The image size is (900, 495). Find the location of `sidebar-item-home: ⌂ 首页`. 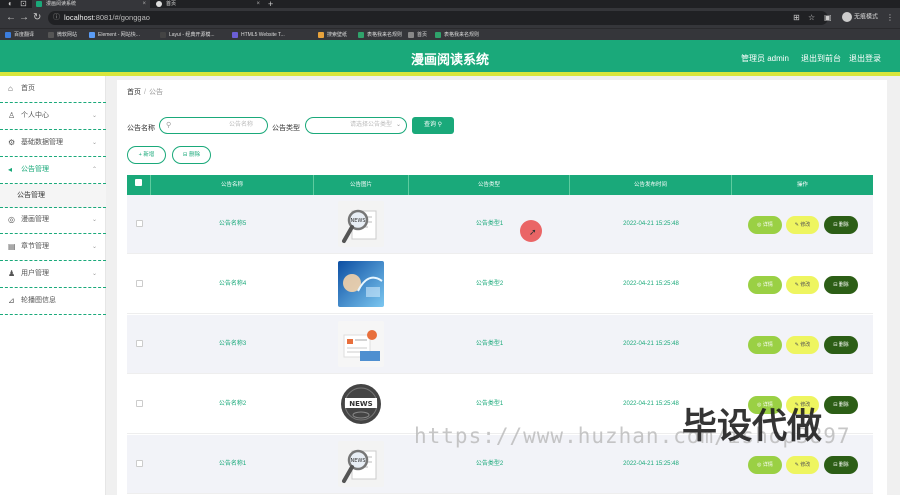

sidebar-item-home: ⌂ 首页 is located at coordinates (53, 89).